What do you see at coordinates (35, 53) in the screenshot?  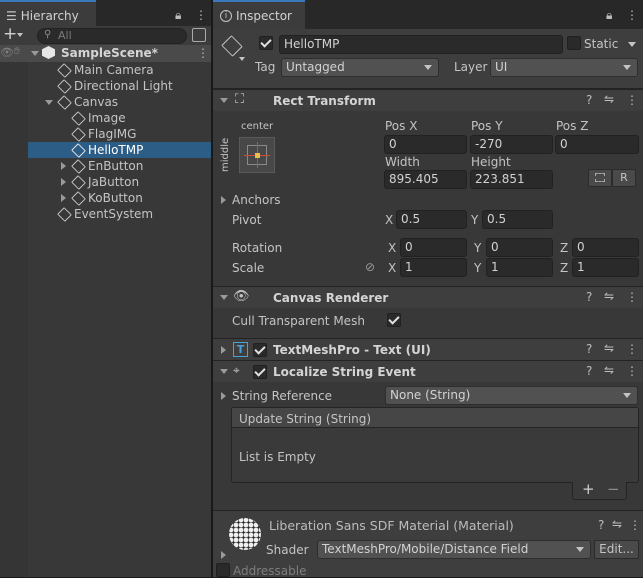 I see `scene-fold-icon` at bounding box center [35, 53].